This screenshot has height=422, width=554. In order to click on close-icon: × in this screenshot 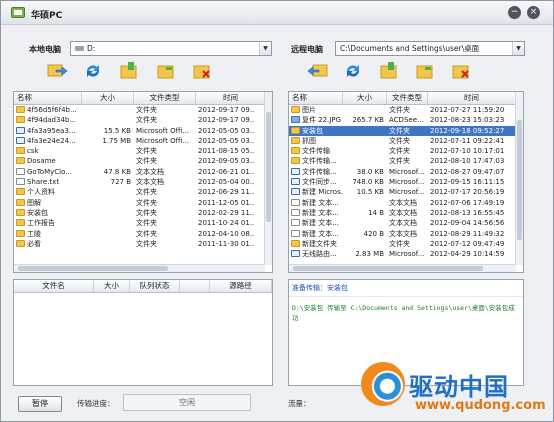, I will do `click(533, 12)`.